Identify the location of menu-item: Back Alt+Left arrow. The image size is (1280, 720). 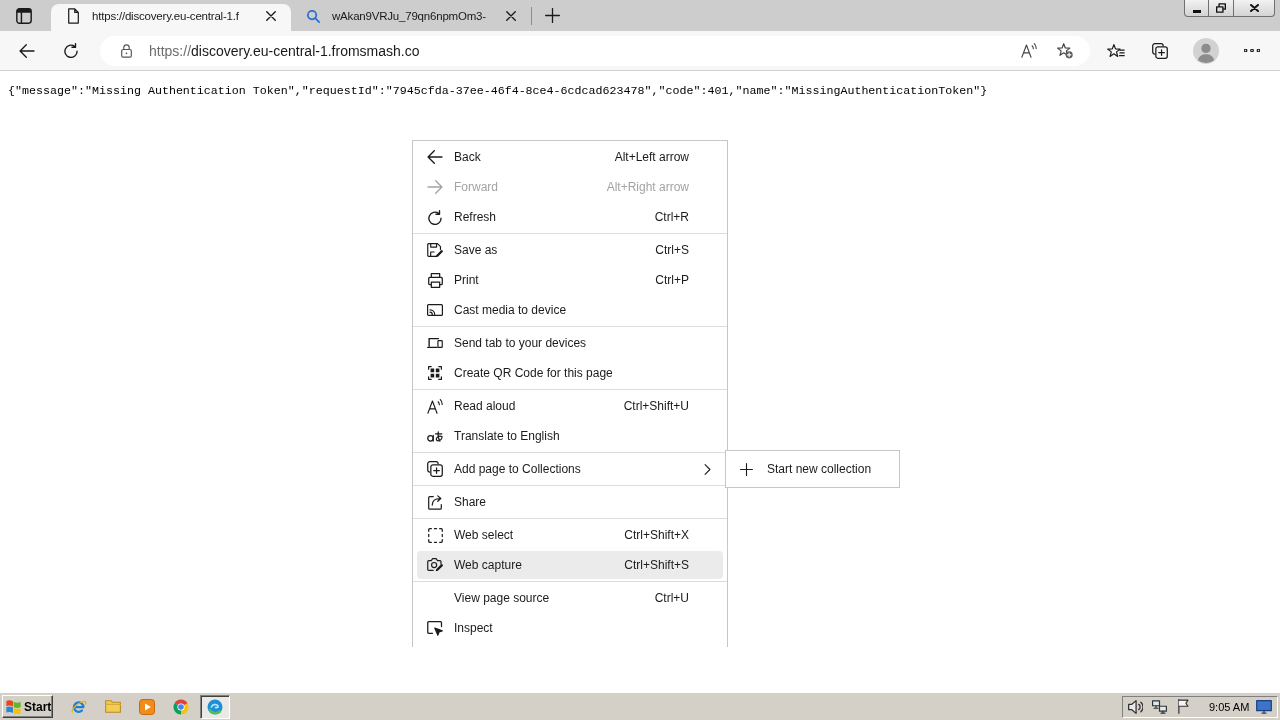
(570, 157).